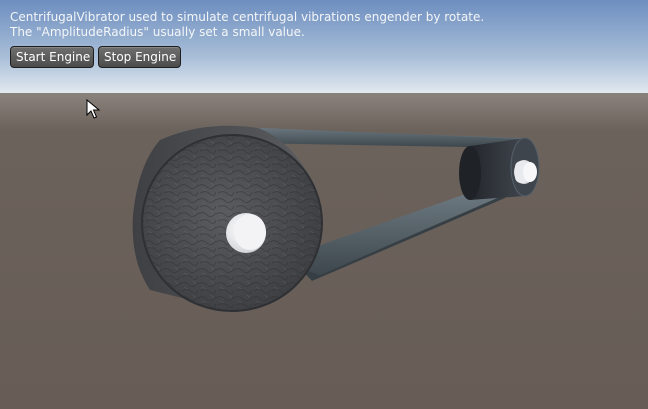  I want to click on start-engine-button: Start Engine, so click(52, 57).